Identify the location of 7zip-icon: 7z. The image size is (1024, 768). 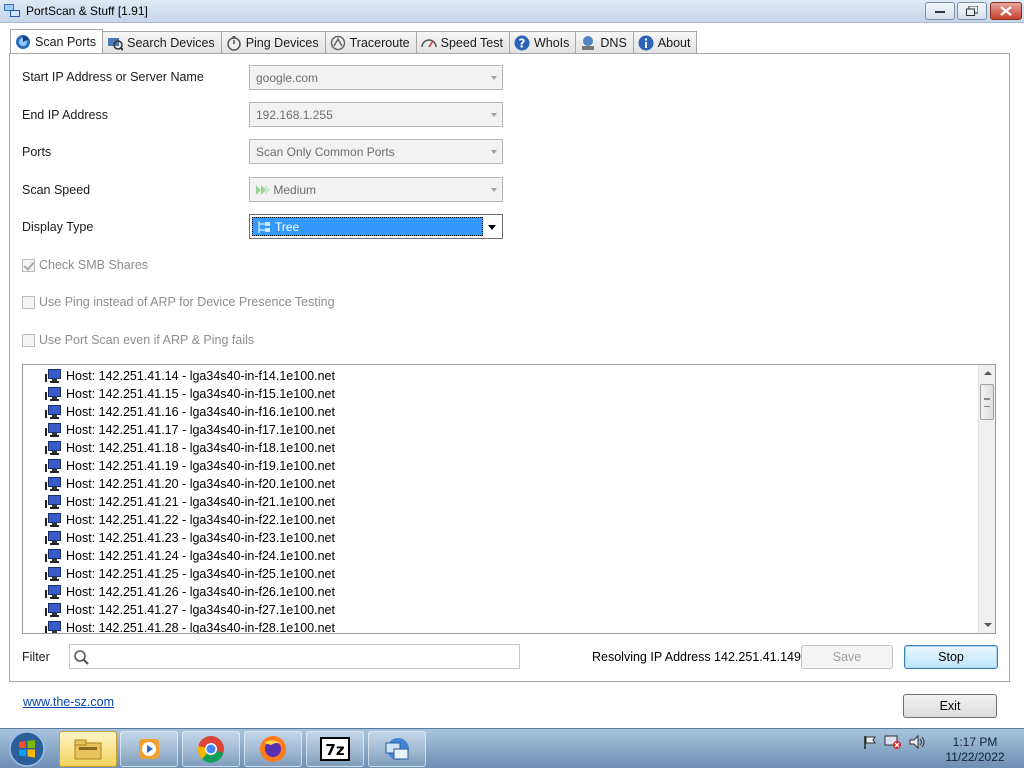
(335, 749).